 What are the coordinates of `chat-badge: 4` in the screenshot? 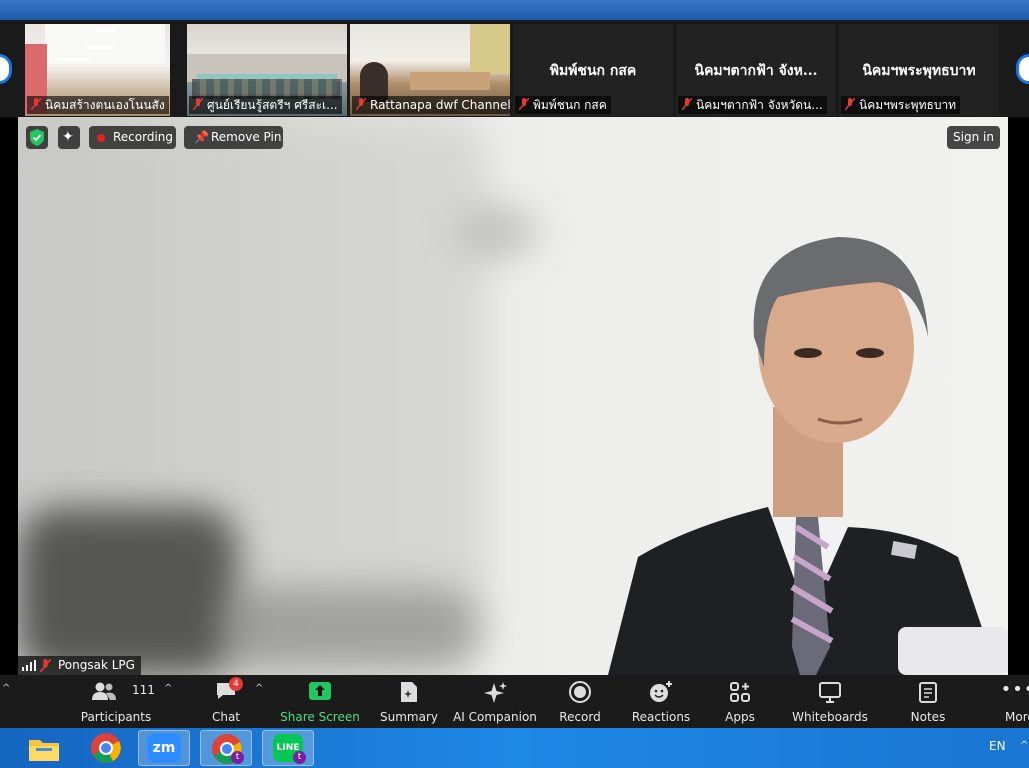 It's located at (236, 684).